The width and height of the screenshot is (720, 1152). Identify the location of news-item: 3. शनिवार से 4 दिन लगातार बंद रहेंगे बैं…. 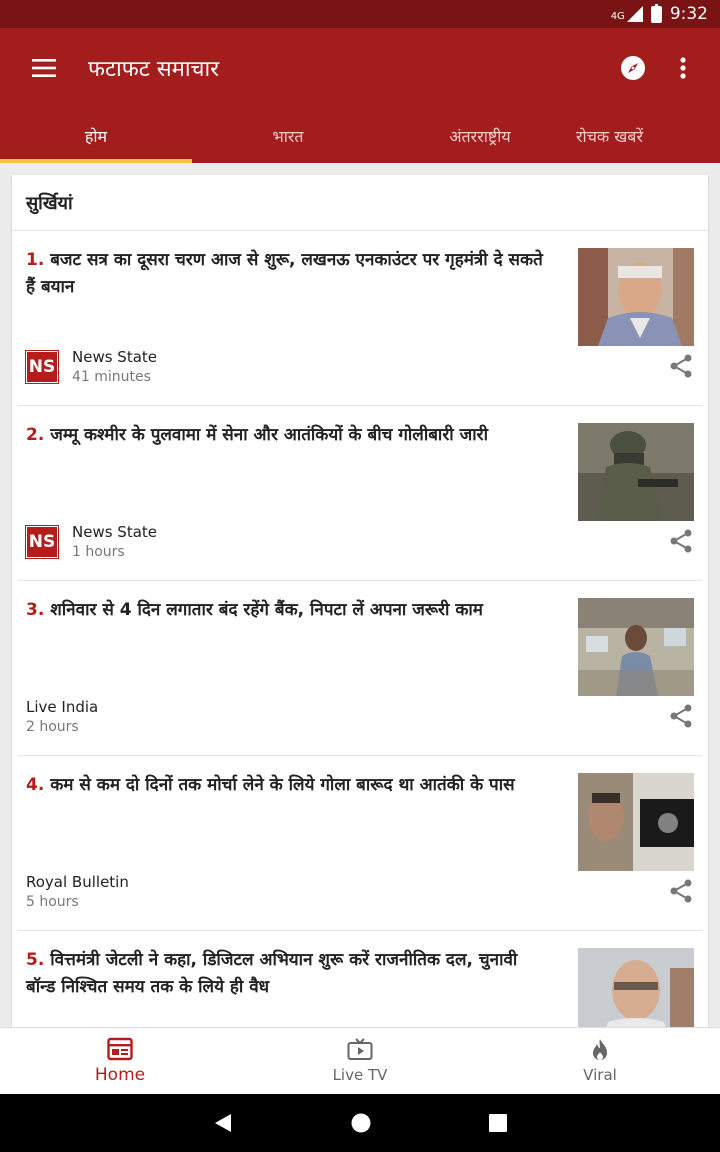
(360, 668).